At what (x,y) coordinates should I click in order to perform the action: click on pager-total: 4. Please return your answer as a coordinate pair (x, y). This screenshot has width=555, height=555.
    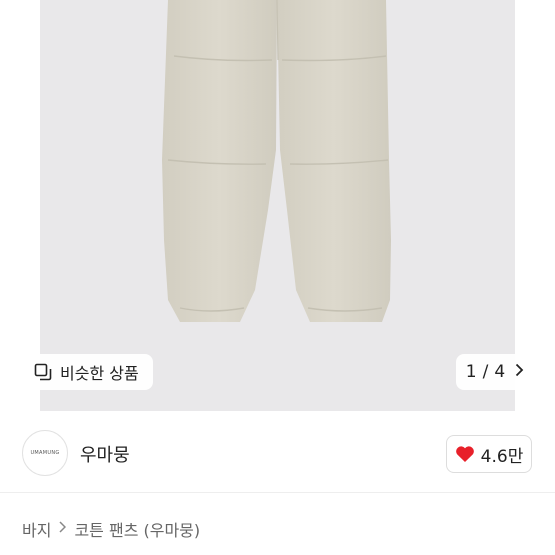
    Looking at the image, I should click on (500, 372).